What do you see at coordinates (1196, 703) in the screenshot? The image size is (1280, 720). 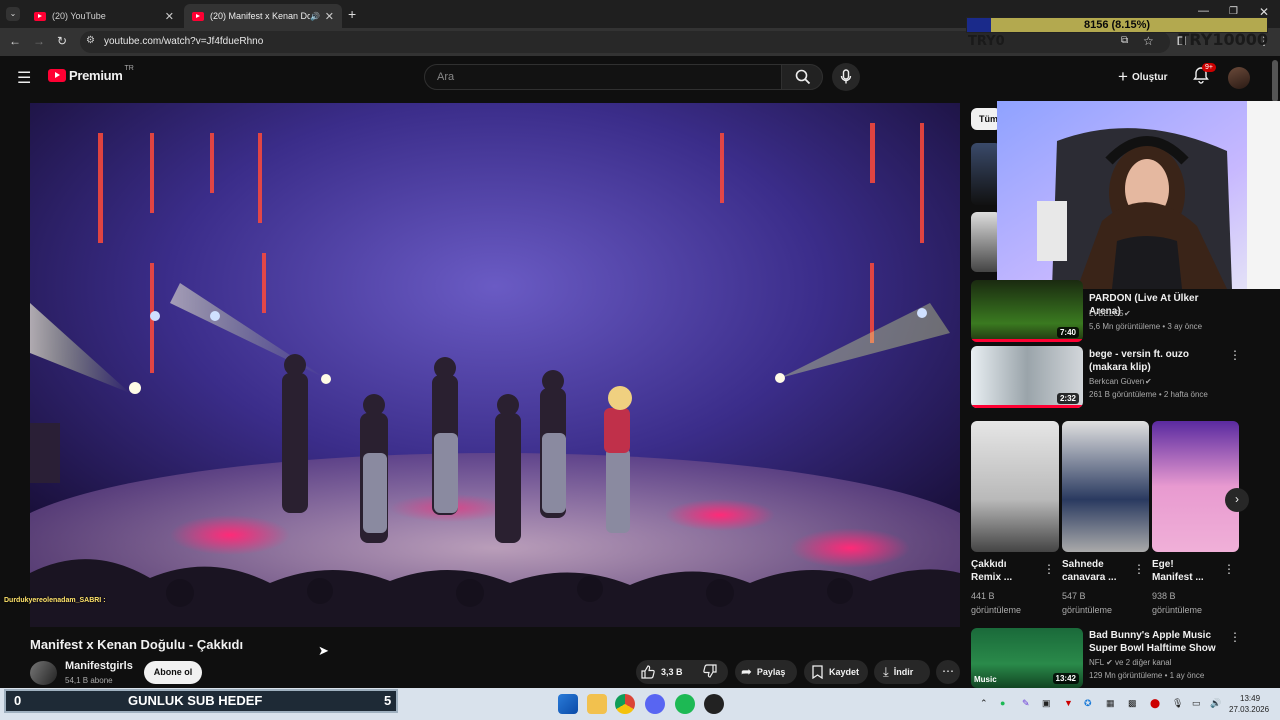 I see `tray-display-icon: ▭` at bounding box center [1196, 703].